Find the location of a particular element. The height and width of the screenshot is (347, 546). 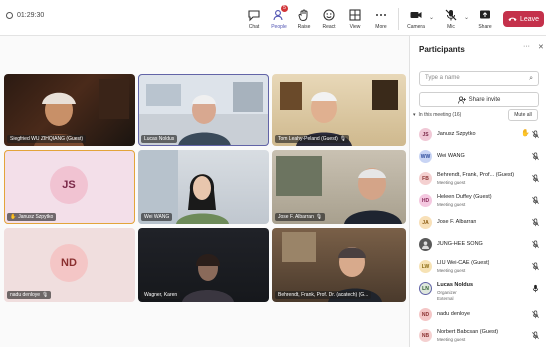

avatar: LN is located at coordinates (425, 288).